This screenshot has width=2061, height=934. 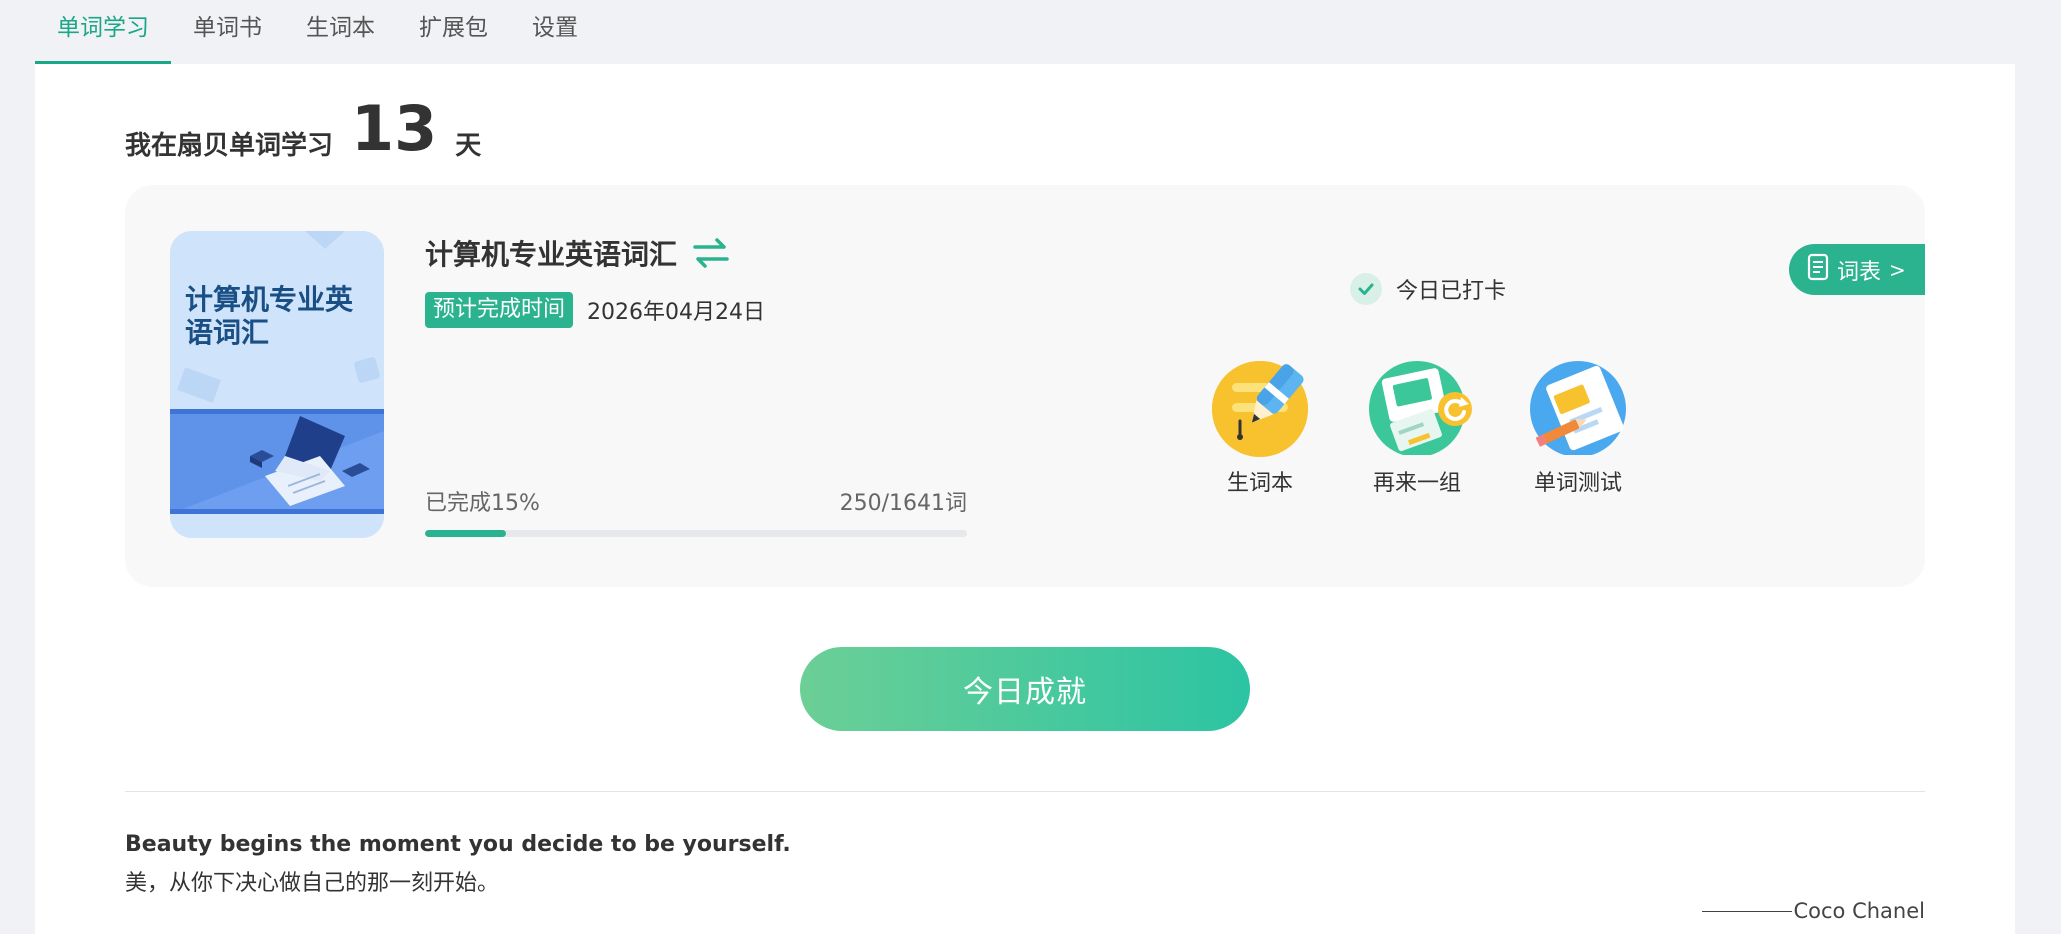 What do you see at coordinates (1818, 270) in the screenshot?
I see `document-icon` at bounding box center [1818, 270].